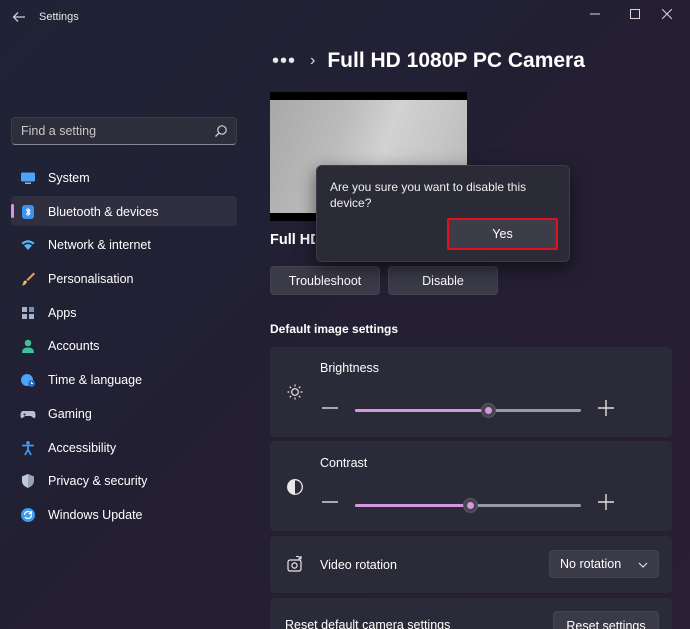 The height and width of the screenshot is (629, 690). What do you see at coordinates (295, 487) in the screenshot?
I see `contrast-icon` at bounding box center [295, 487].